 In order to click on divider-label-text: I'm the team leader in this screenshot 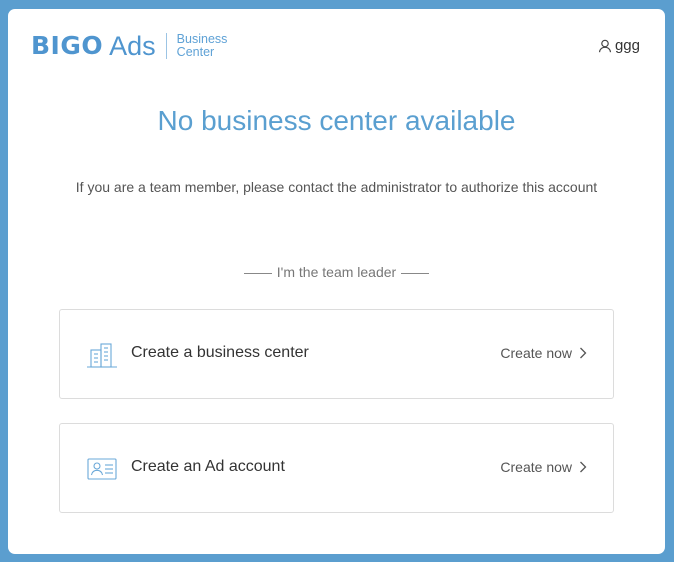, I will do `click(336, 272)`.